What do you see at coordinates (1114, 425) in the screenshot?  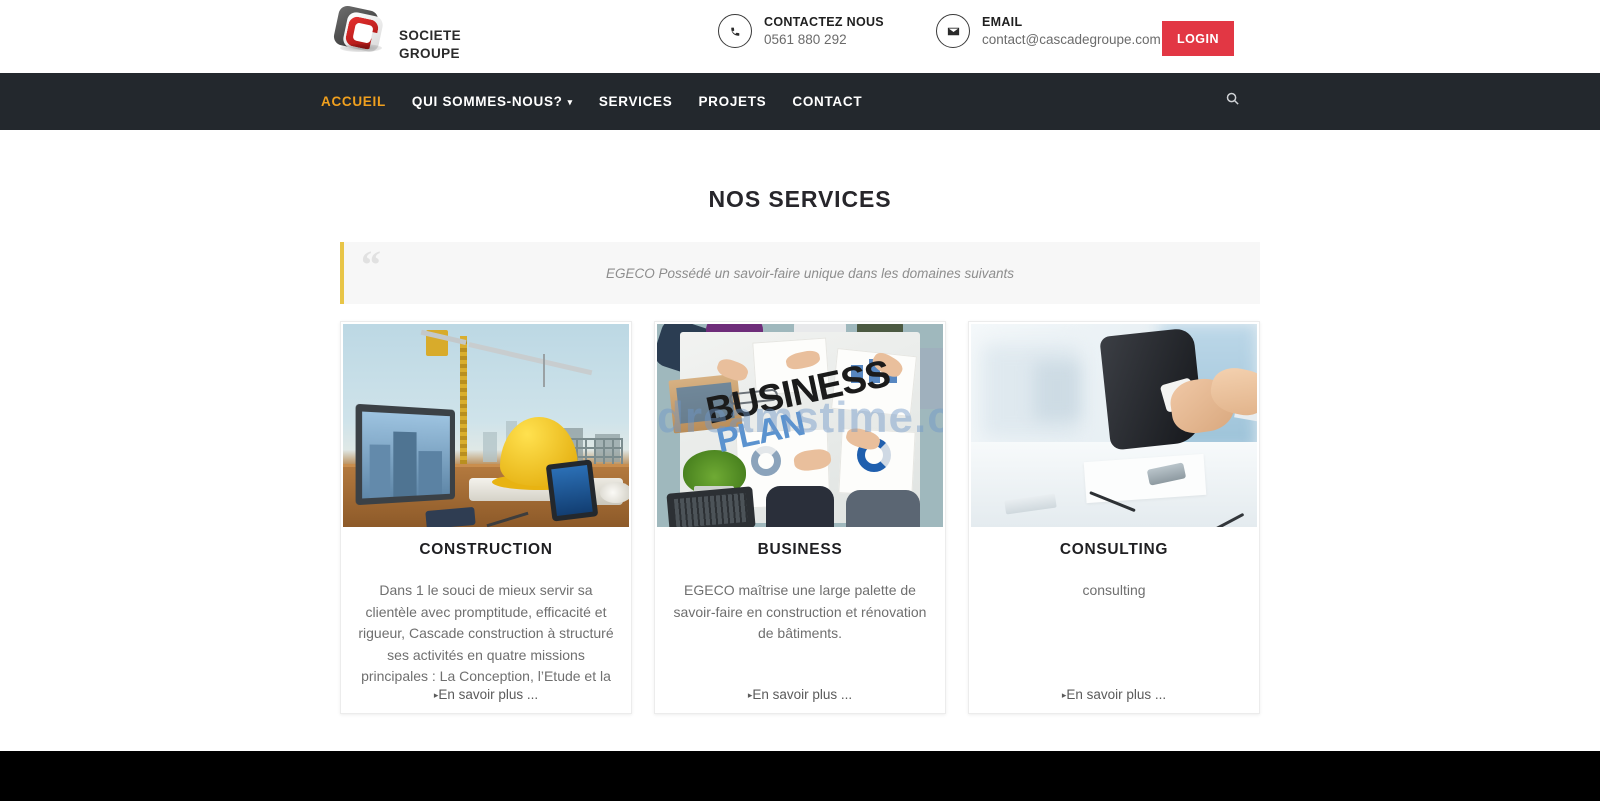 I see `business-handshake-office-image` at bounding box center [1114, 425].